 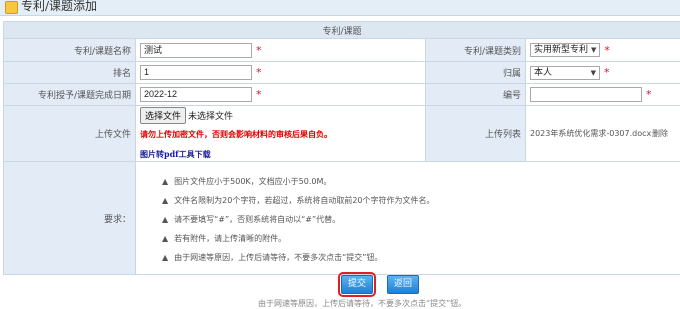 I want to click on type-select-value: 实用新型专利, so click(x=561, y=50).